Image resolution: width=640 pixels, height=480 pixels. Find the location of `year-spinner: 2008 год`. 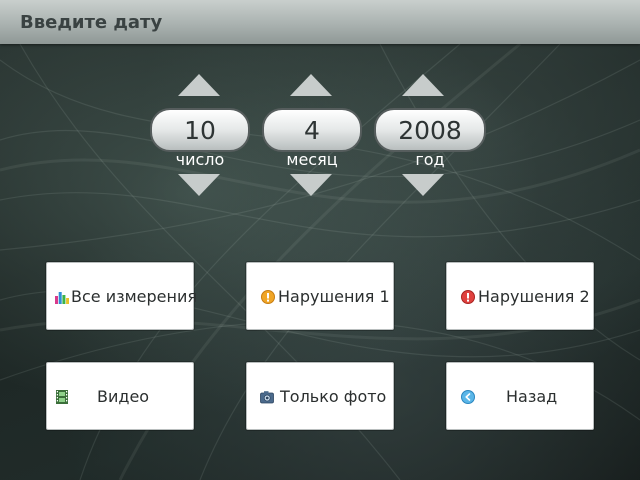

year-spinner: 2008 год is located at coordinates (430, 136).